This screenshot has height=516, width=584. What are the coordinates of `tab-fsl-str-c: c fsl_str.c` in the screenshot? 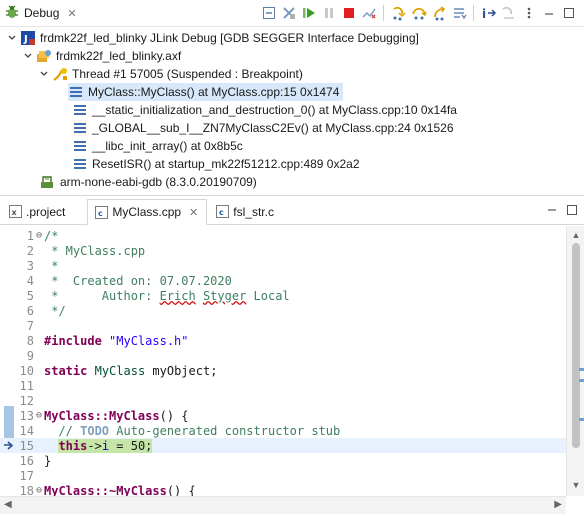 It's located at (245, 211).